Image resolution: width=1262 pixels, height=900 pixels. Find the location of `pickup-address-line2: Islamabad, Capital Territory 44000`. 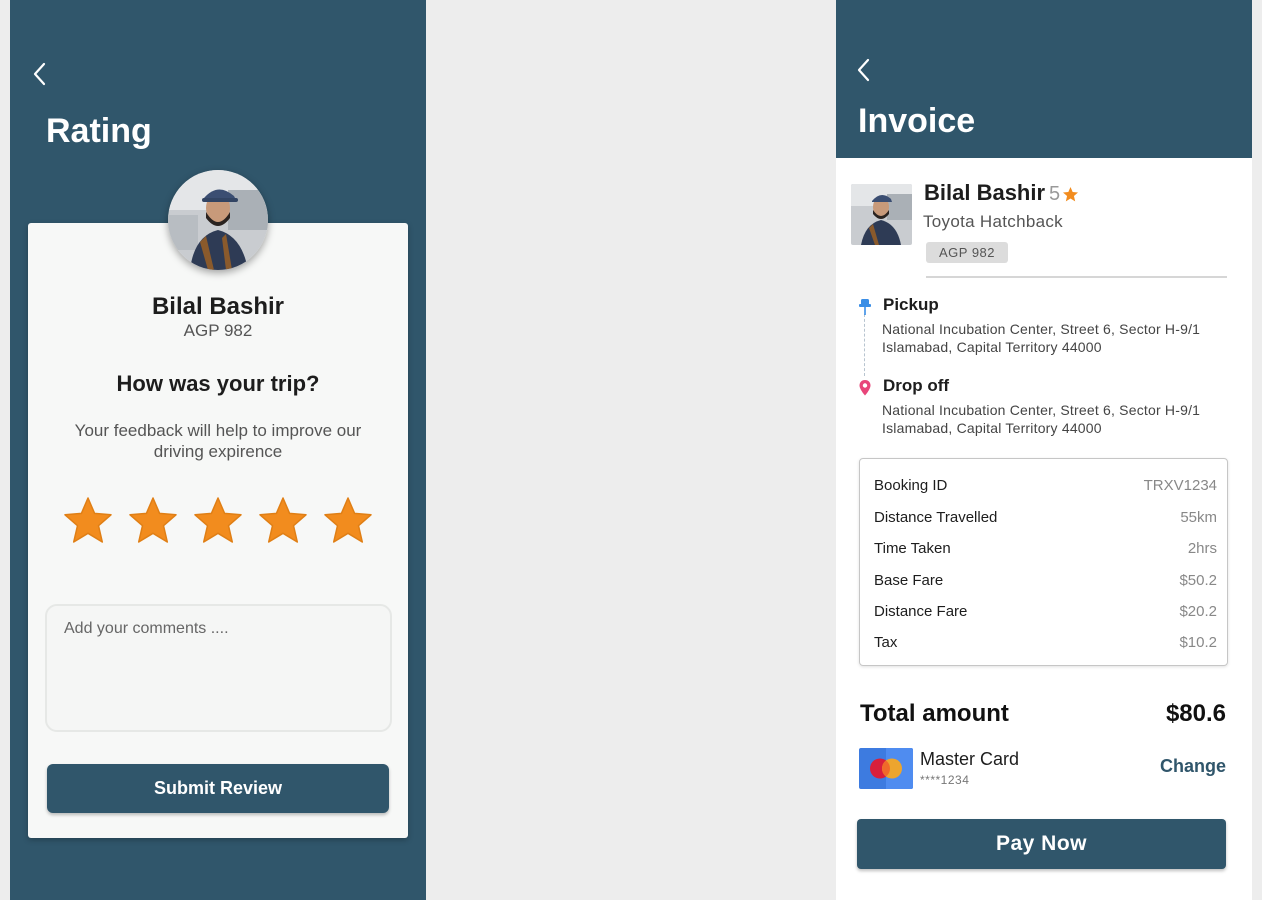

pickup-address-line2: Islamabad, Capital Territory 44000 is located at coordinates (992, 347).